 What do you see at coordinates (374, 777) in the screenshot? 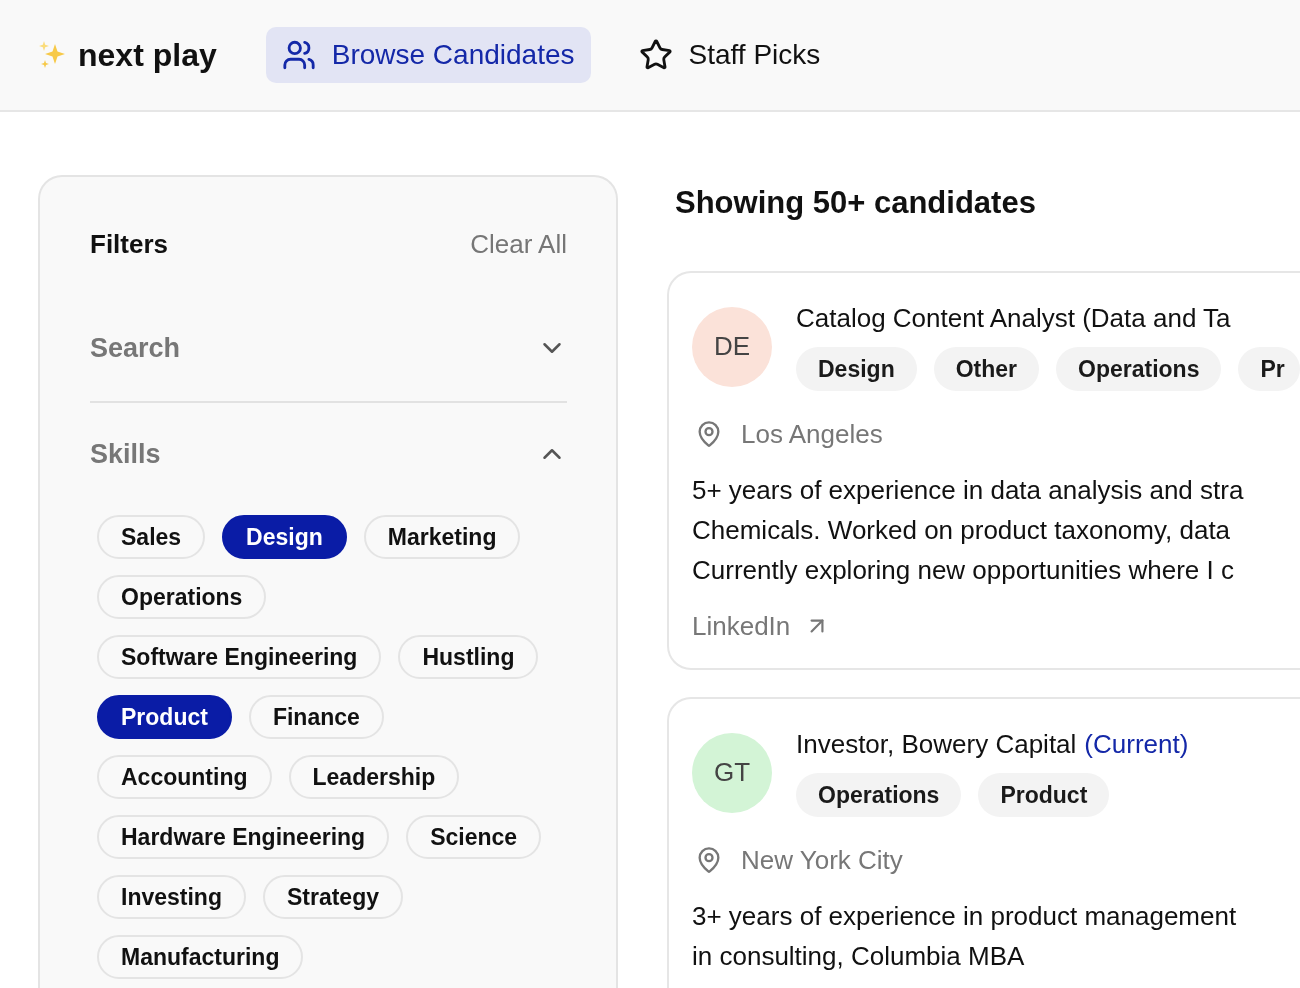
I see `skill-chip: Leadership` at bounding box center [374, 777].